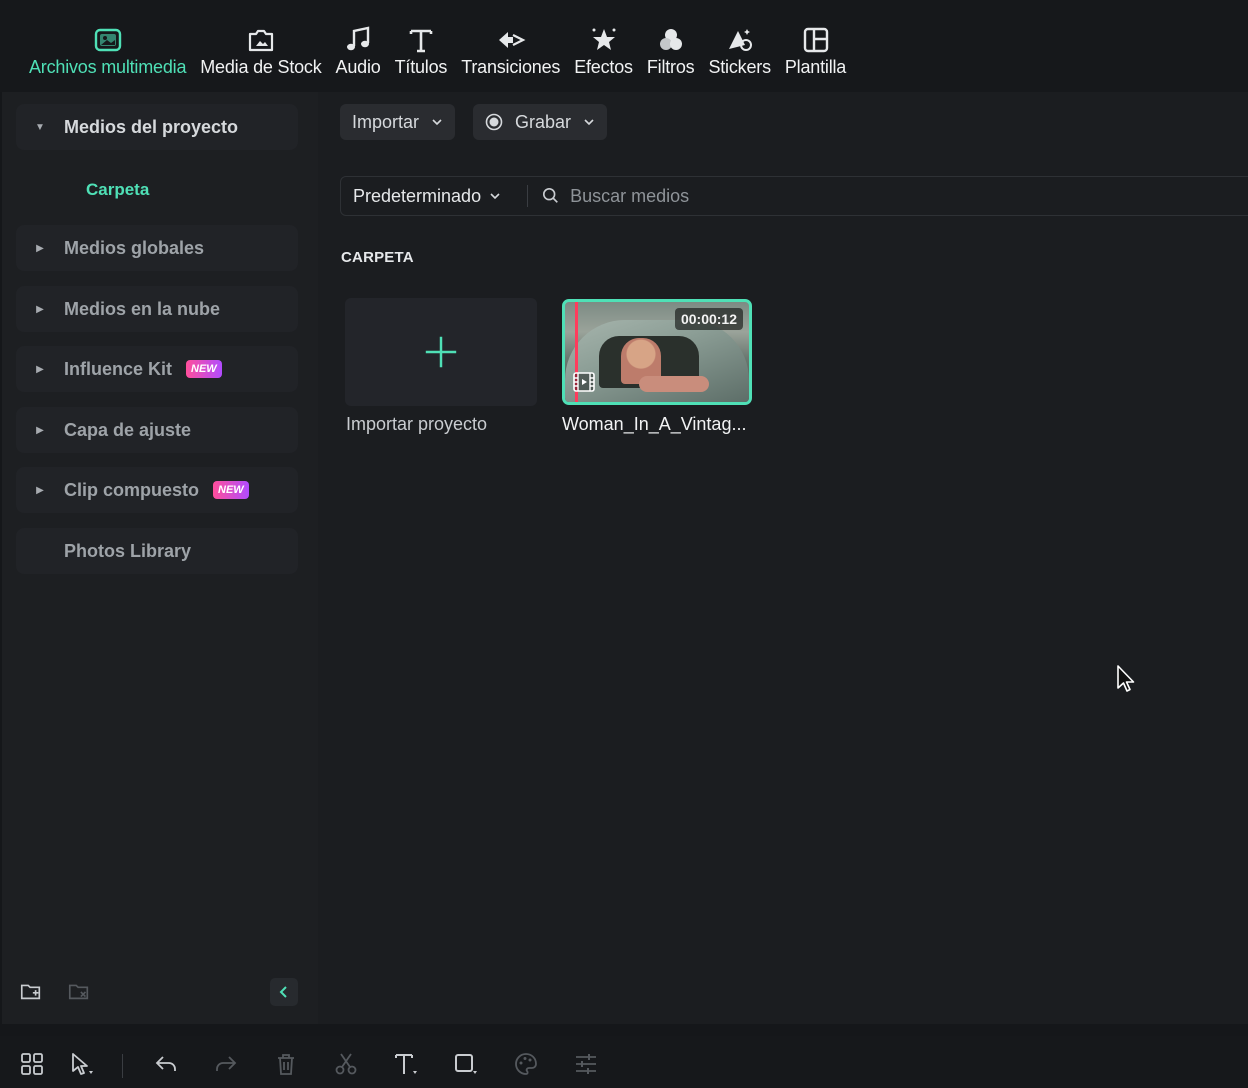  What do you see at coordinates (624, 1062) in the screenshot?
I see `timeline-toolbar` at bounding box center [624, 1062].